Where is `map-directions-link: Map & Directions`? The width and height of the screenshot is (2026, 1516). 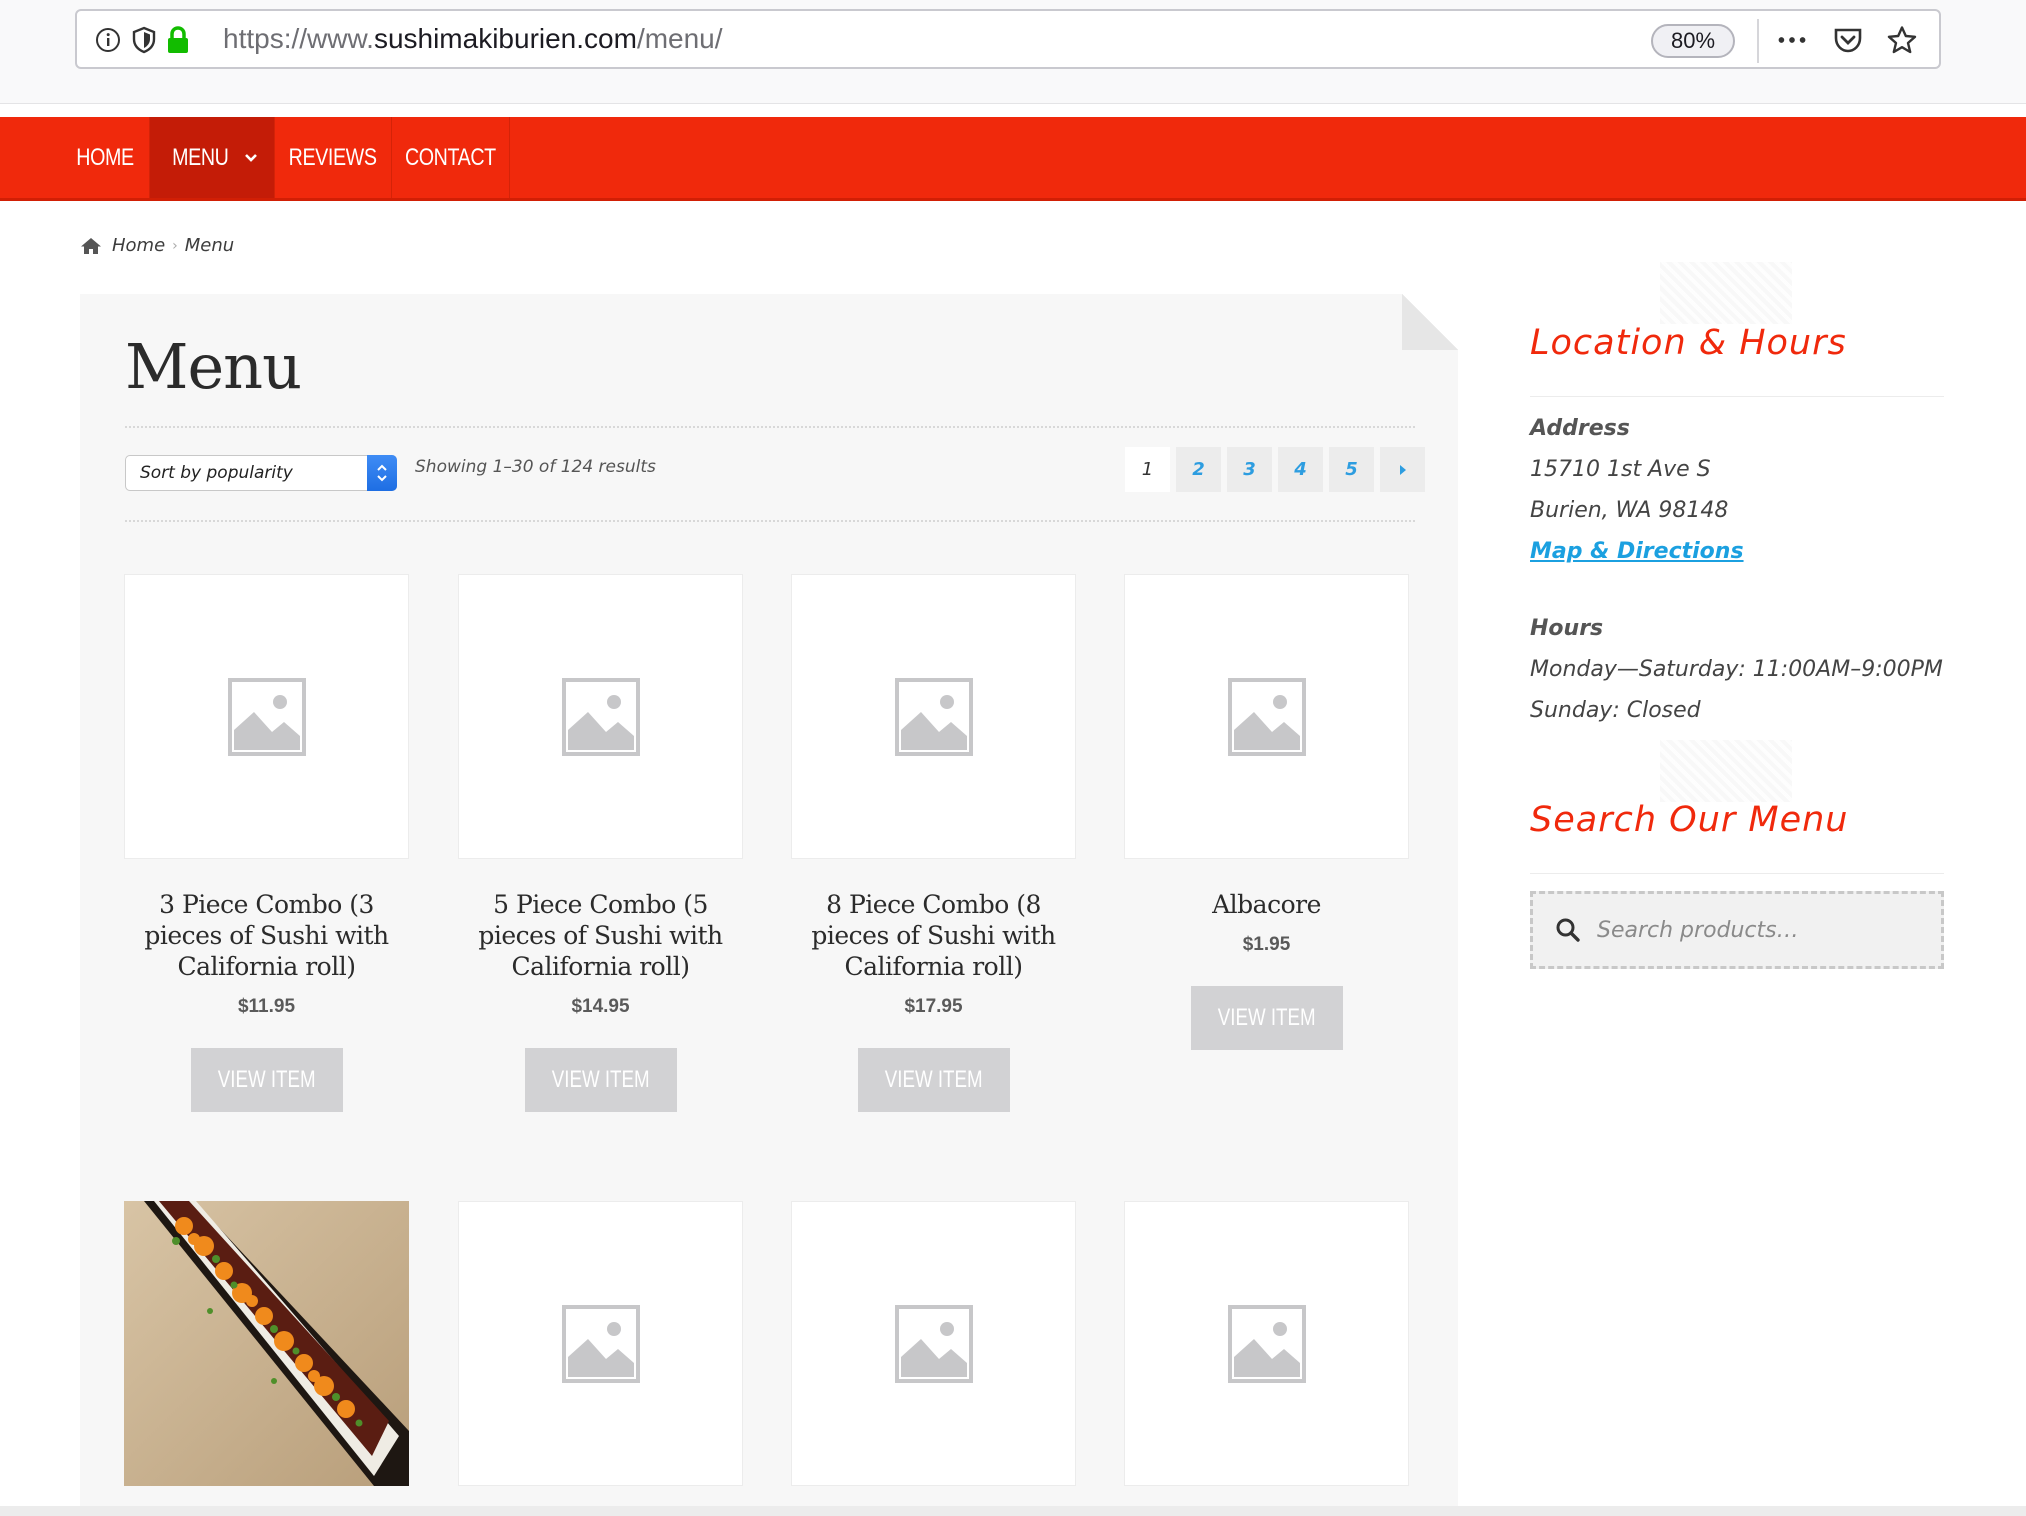
map-directions-link: Map & Directions is located at coordinates (1637, 551).